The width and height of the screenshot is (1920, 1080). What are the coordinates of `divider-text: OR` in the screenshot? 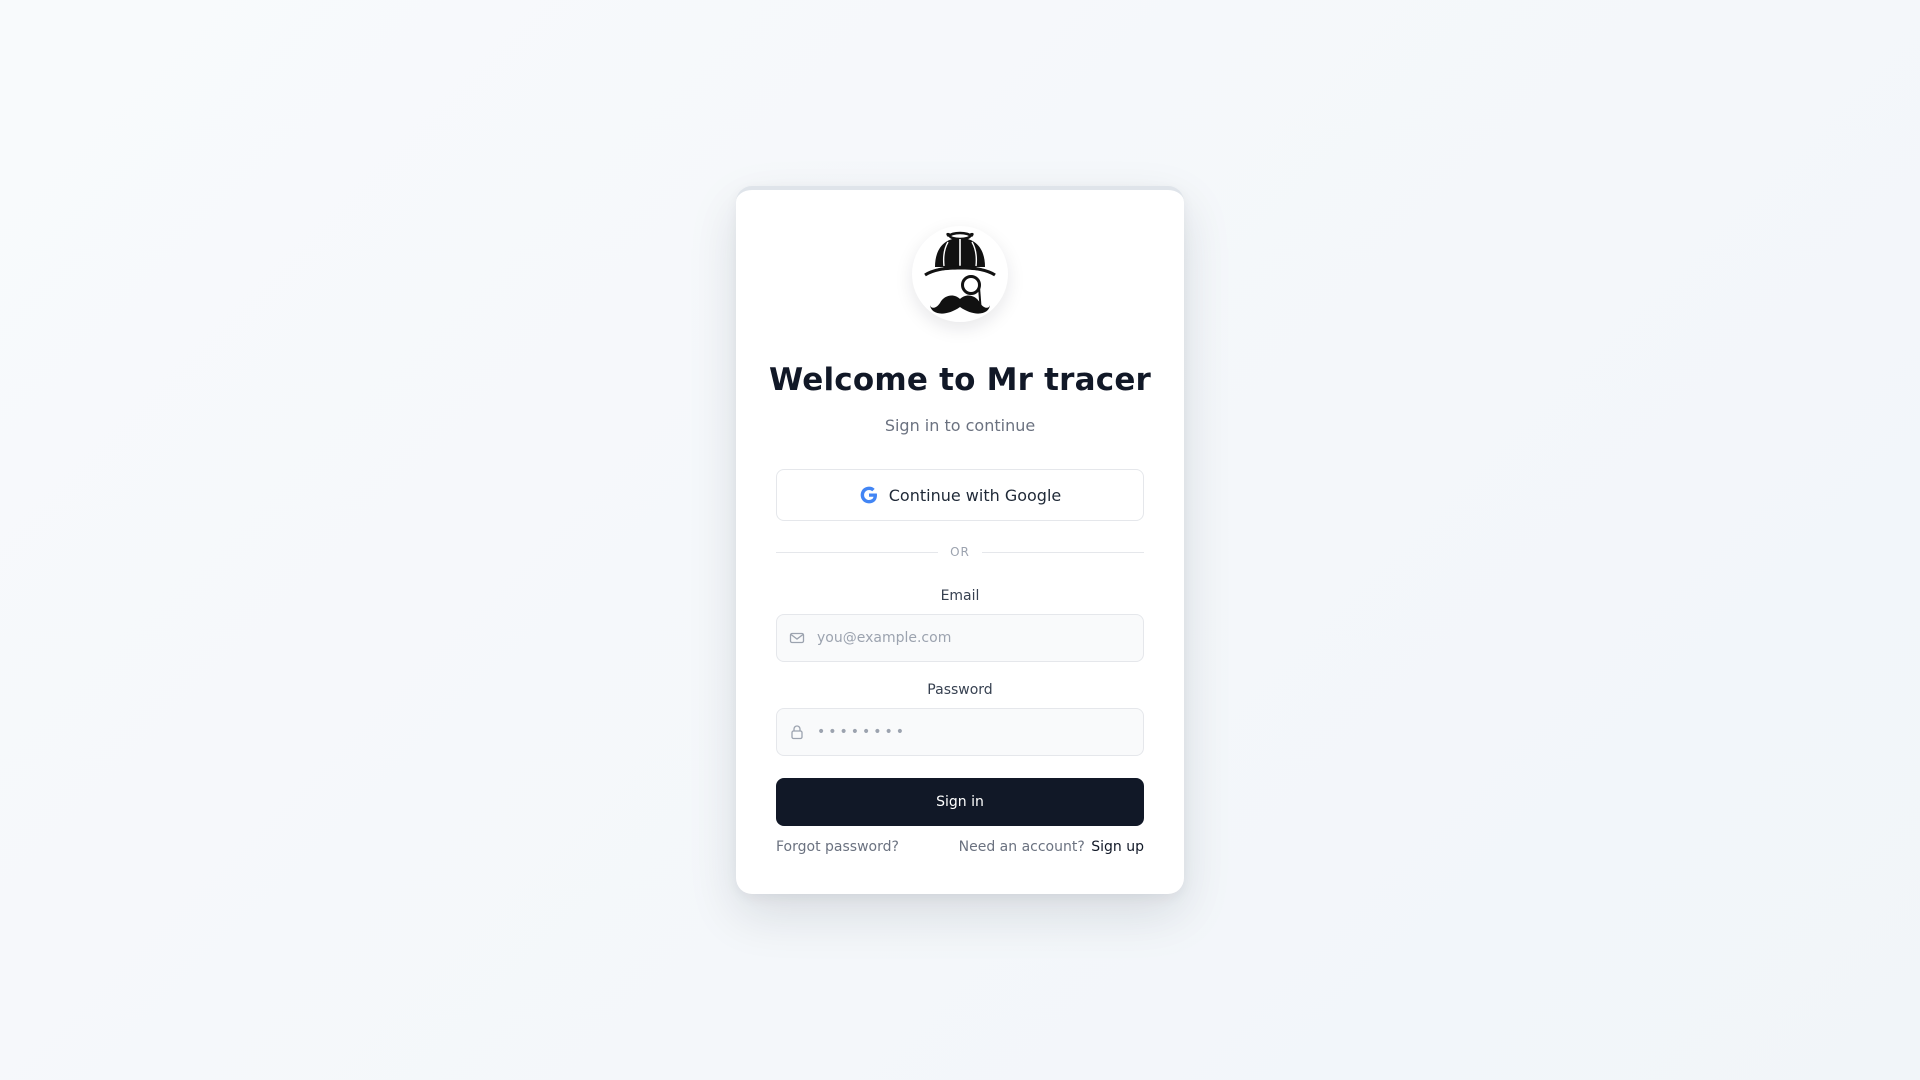 It's located at (960, 552).